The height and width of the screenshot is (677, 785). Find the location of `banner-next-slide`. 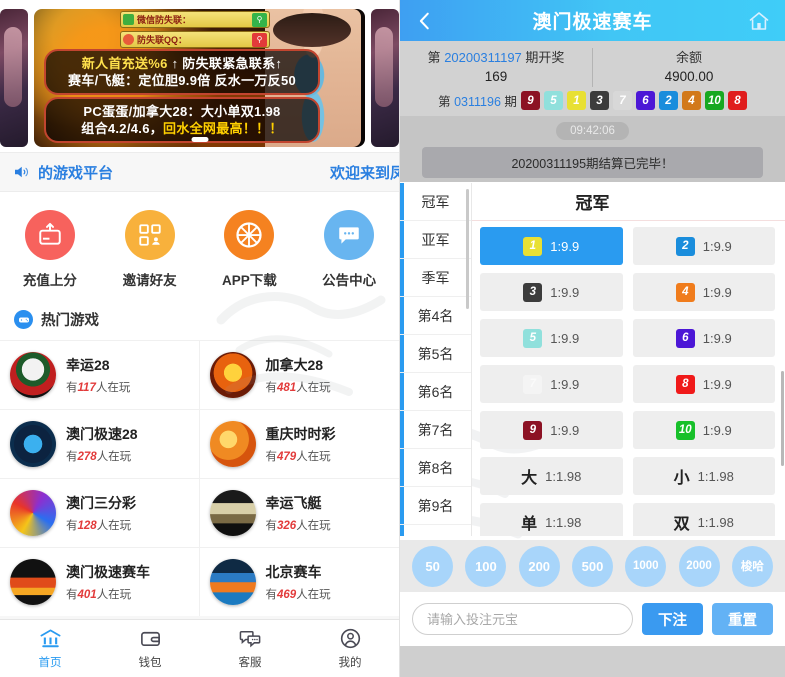

banner-next-slide is located at coordinates (385, 78).